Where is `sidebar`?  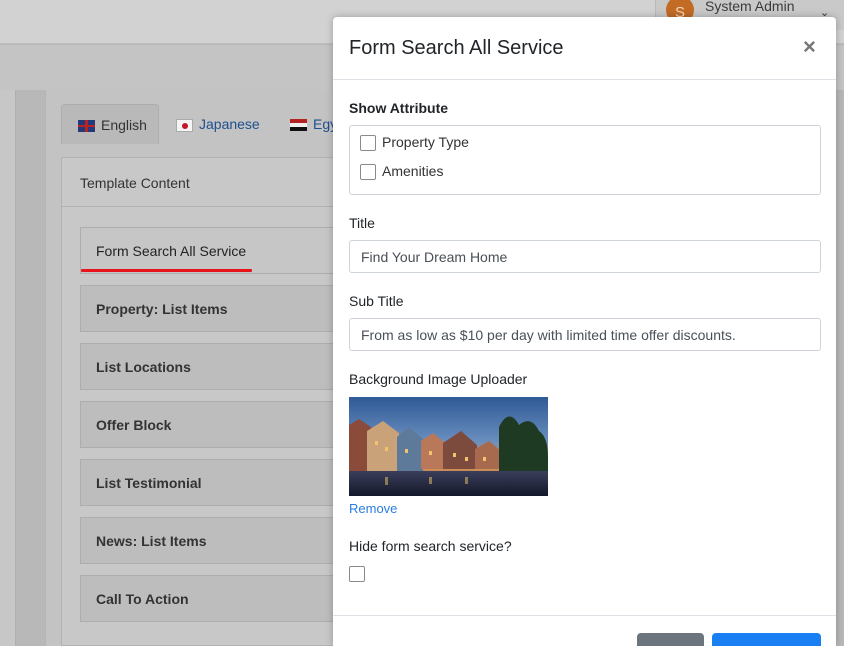
sidebar is located at coordinates (8, 368).